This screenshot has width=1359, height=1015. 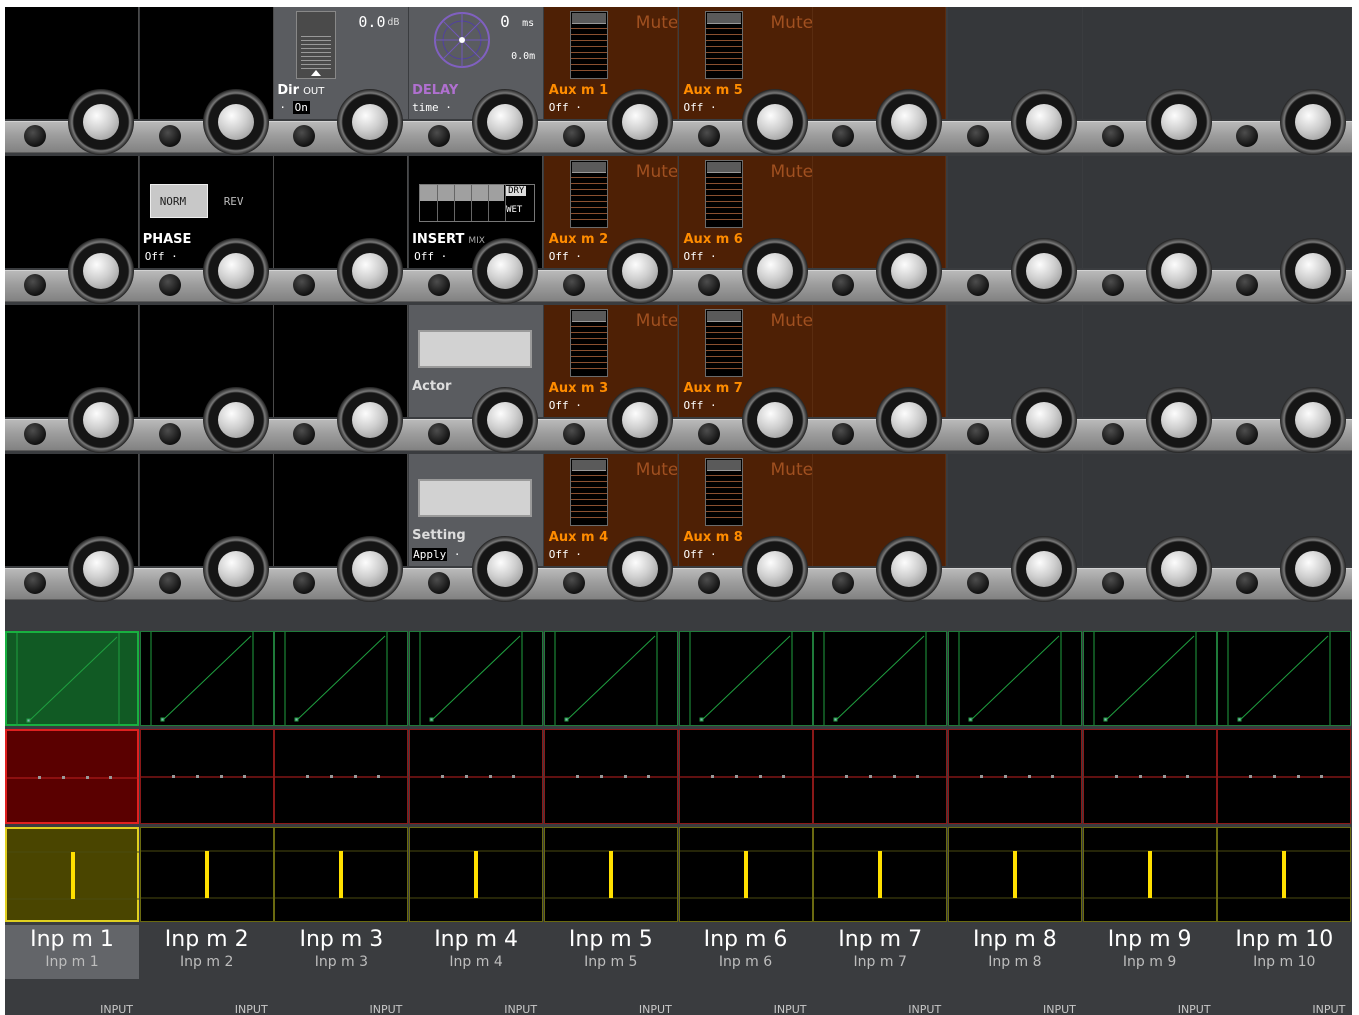 What do you see at coordinates (432, 107) in the screenshot?
I see `delay-value: time ·` at bounding box center [432, 107].